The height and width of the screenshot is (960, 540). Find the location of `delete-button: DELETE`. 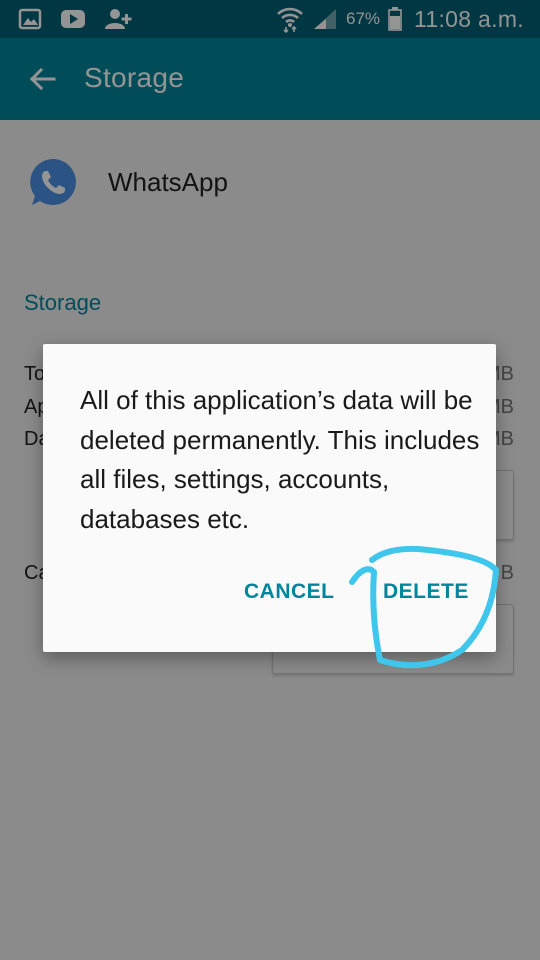

delete-button: DELETE is located at coordinates (426, 592).